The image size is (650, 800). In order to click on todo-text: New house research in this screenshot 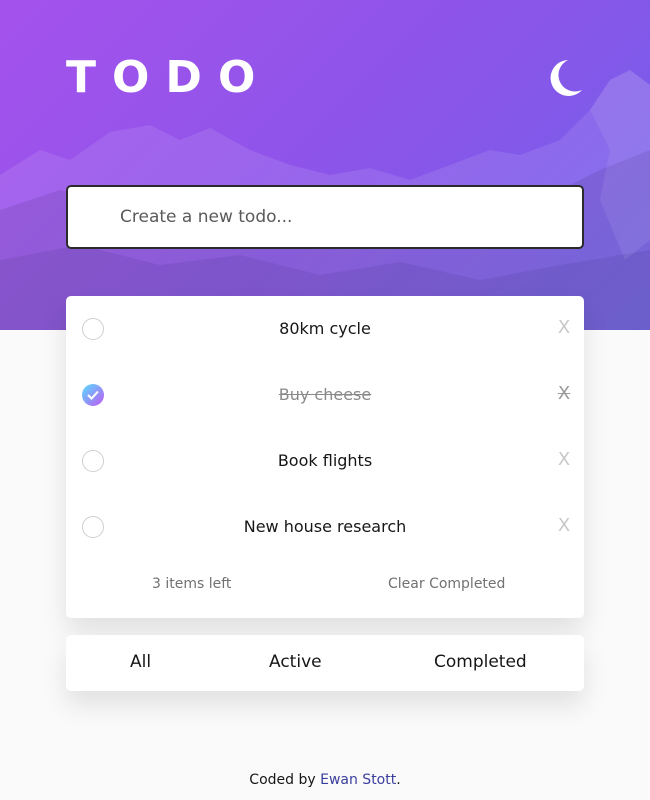, I will do `click(325, 527)`.